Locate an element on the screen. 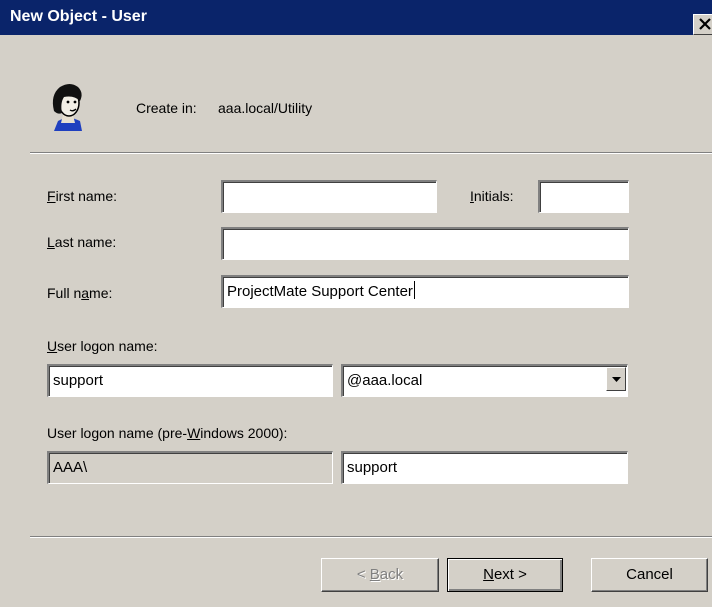  full-name-value: ProjectMate Support Center is located at coordinates (320, 291).